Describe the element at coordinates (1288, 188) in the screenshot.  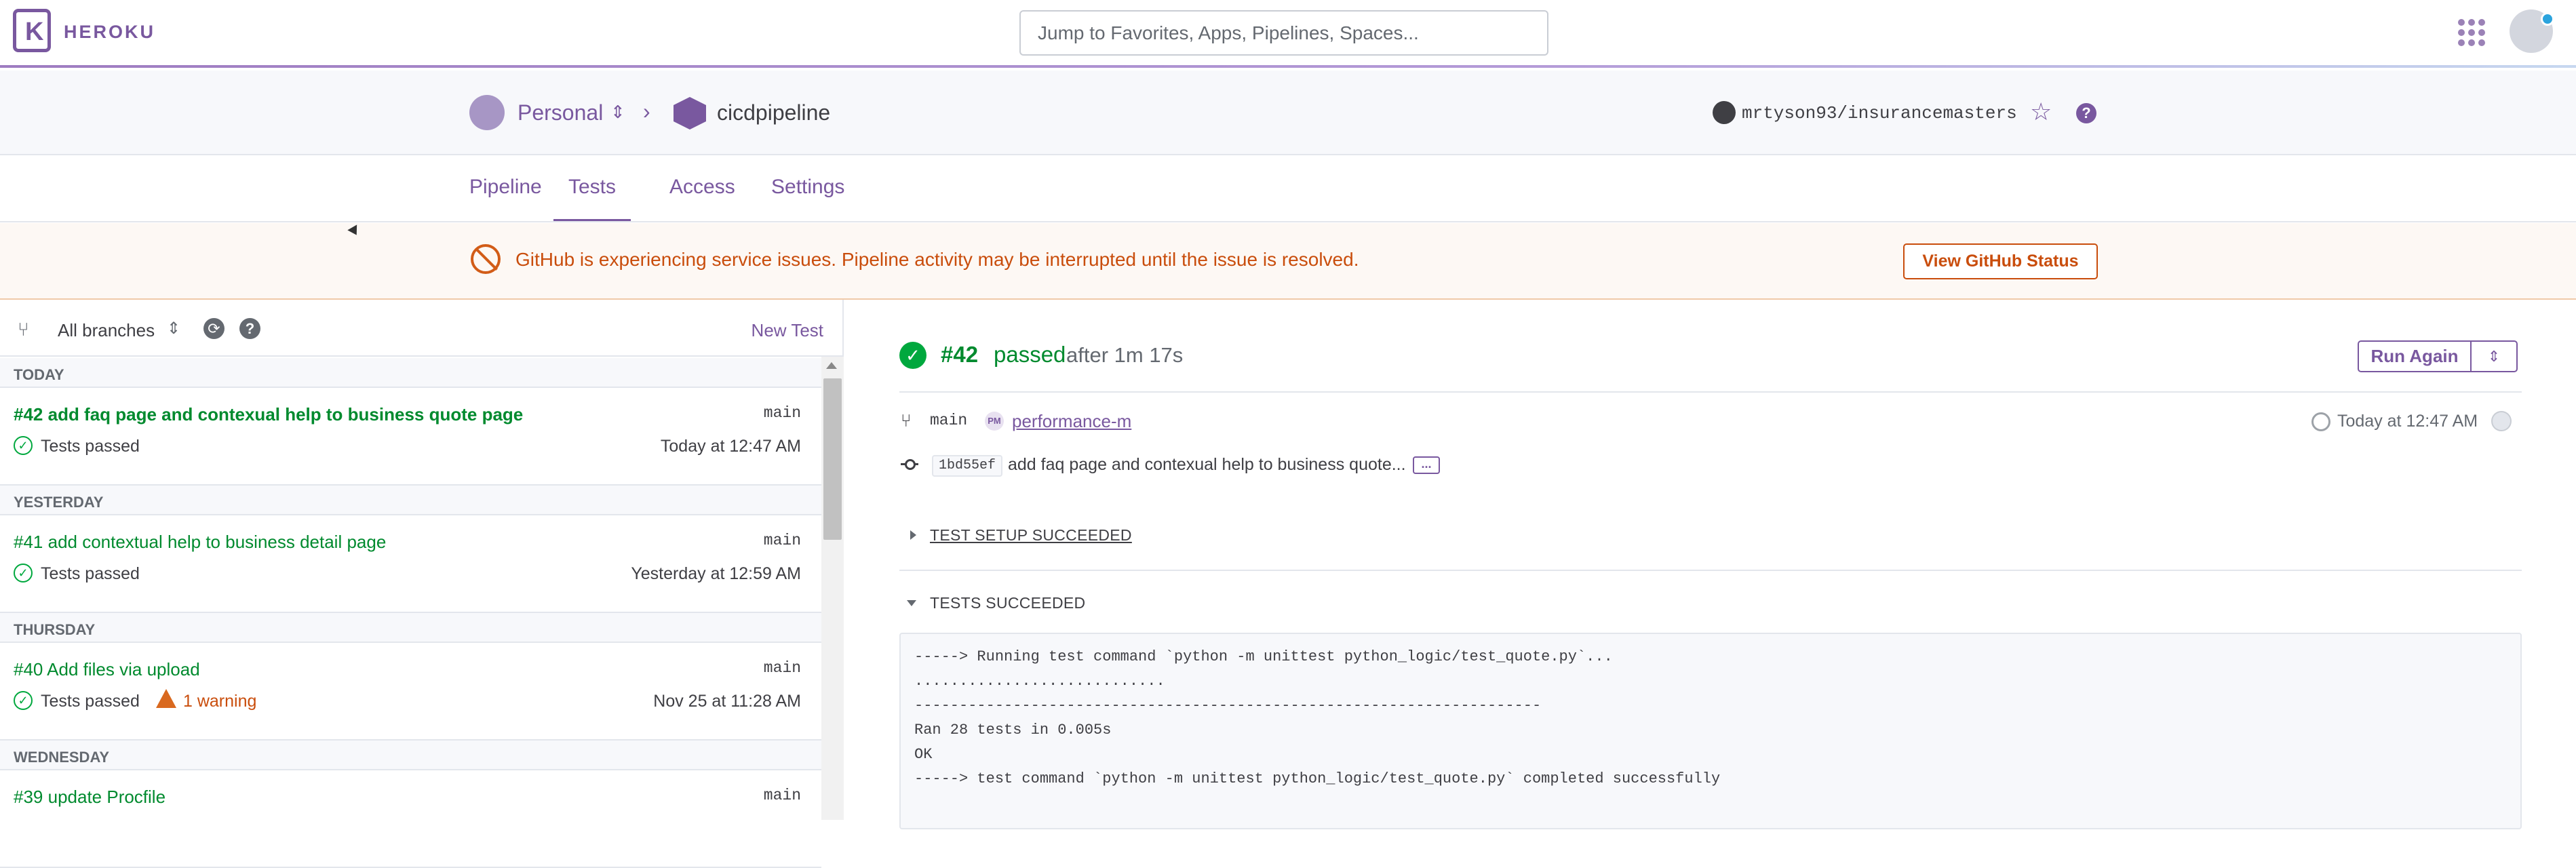
I see `pipeline-tabs: Pipeline Tests Access Settings` at that location.